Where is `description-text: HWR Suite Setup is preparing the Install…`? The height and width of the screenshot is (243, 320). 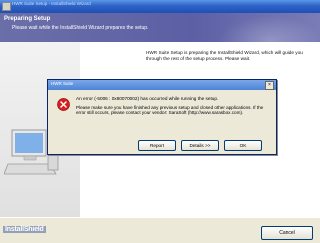
description-text: HWR Suite Setup is preparing the Install… is located at coordinates (224, 55).